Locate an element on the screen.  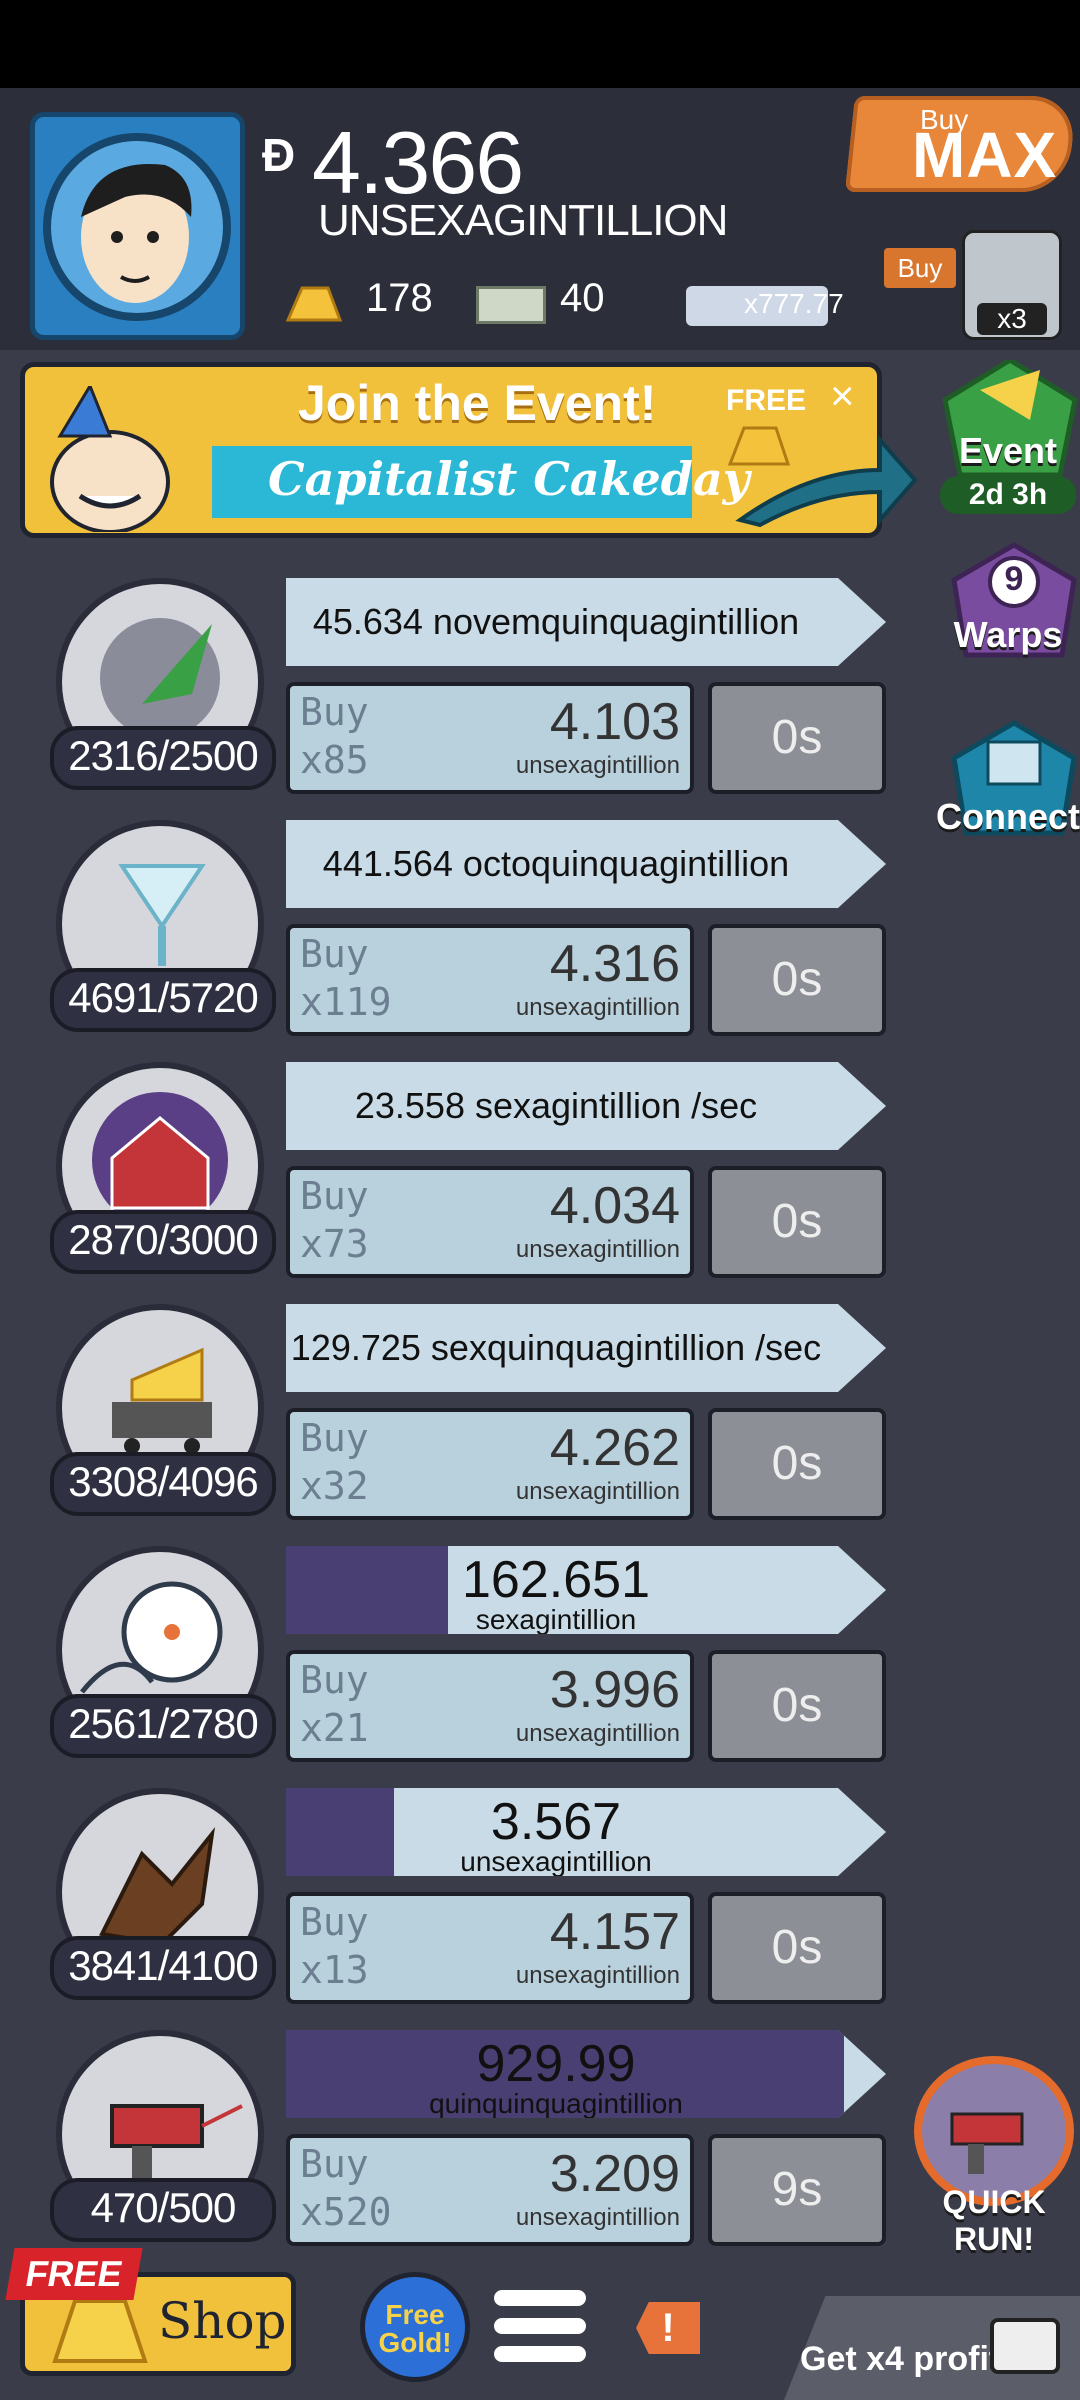
gold-count: 178 is located at coordinates (399, 298).